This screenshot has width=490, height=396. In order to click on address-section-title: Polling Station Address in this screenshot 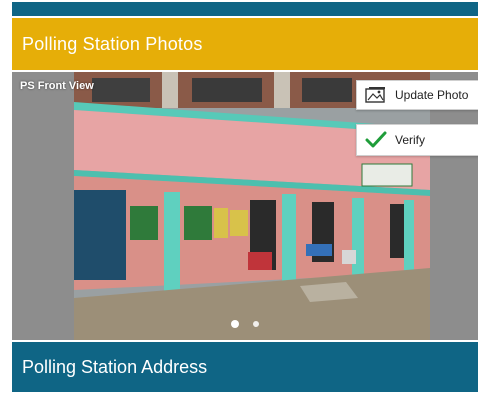, I will do `click(115, 366)`.